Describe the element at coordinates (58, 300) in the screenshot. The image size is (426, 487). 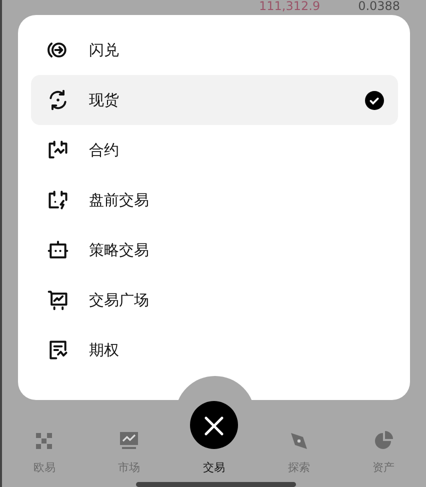
I see `chart-board-icon` at that location.